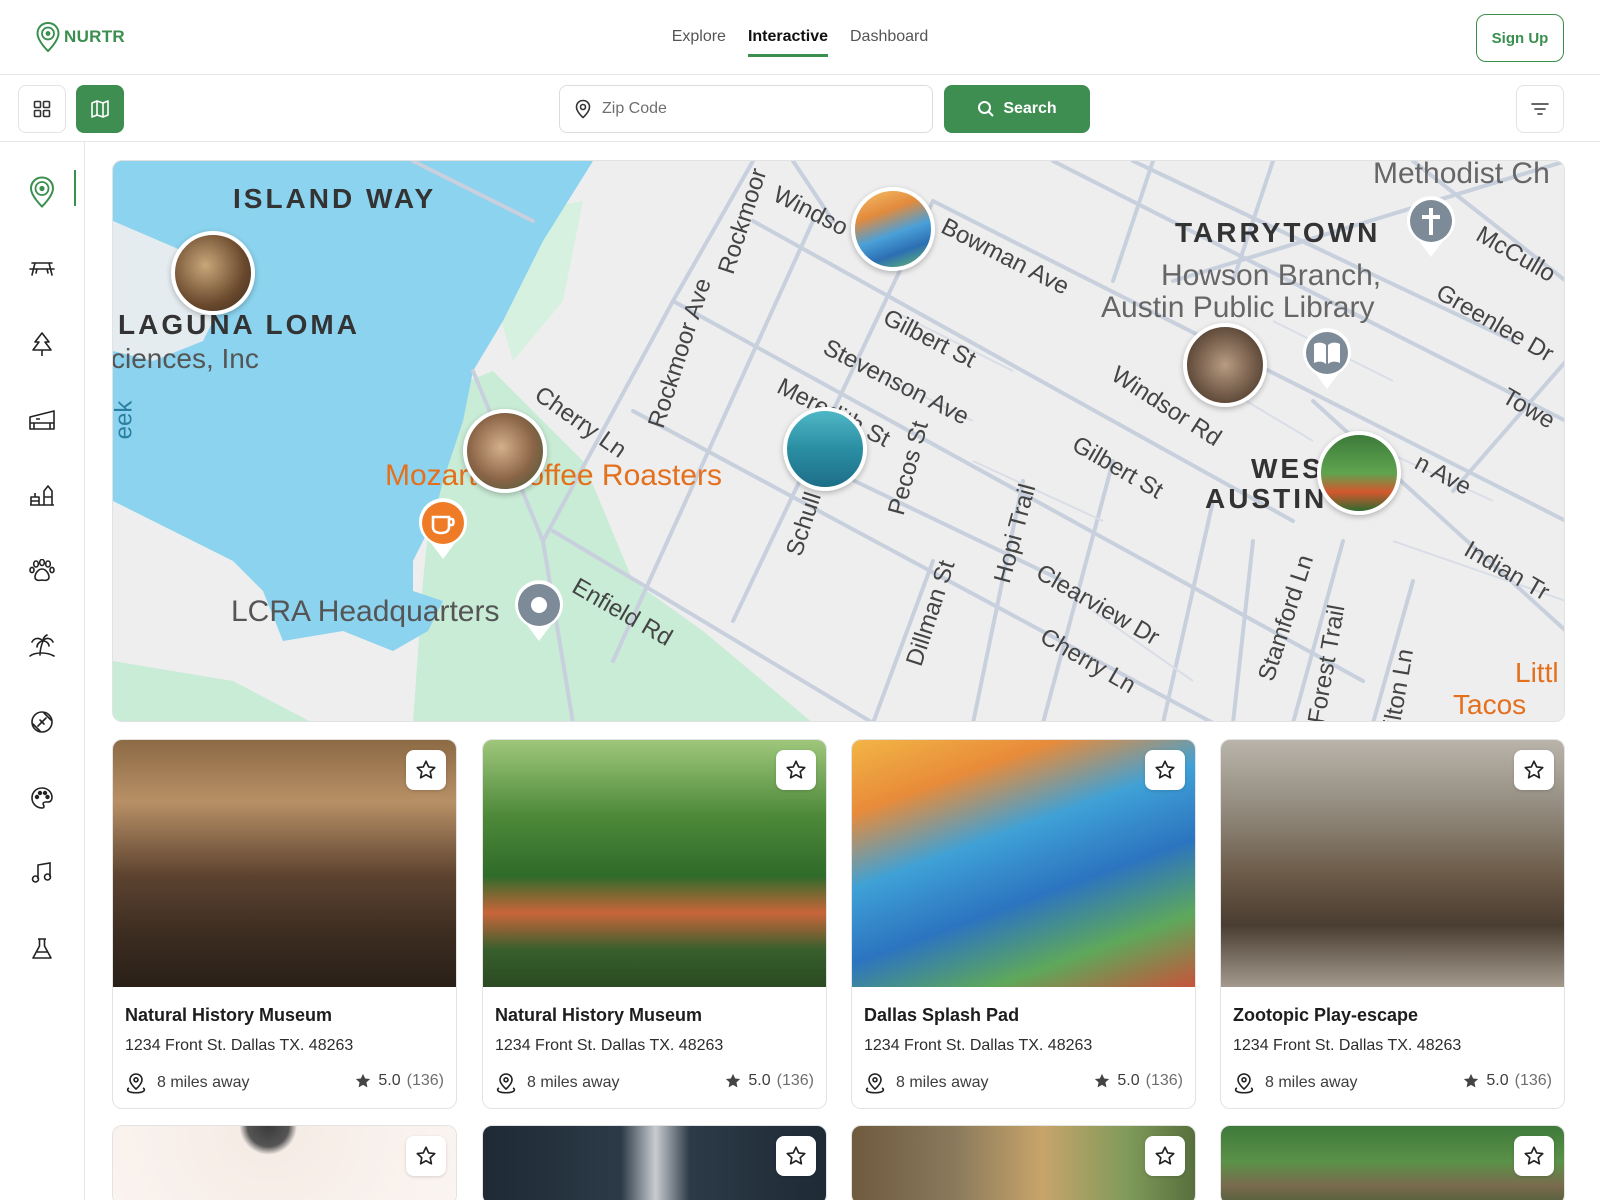 The width and height of the screenshot is (1600, 1200). I want to click on football-icon, so click(42, 722).